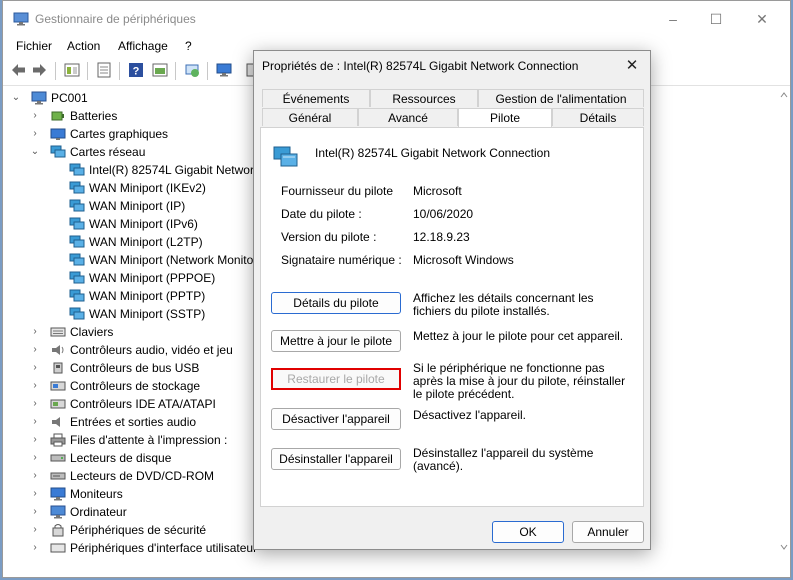 This screenshot has height=580, width=793. Describe the element at coordinates (321, 214) in the screenshot. I see `property-label-date: Date du pilote :` at that location.